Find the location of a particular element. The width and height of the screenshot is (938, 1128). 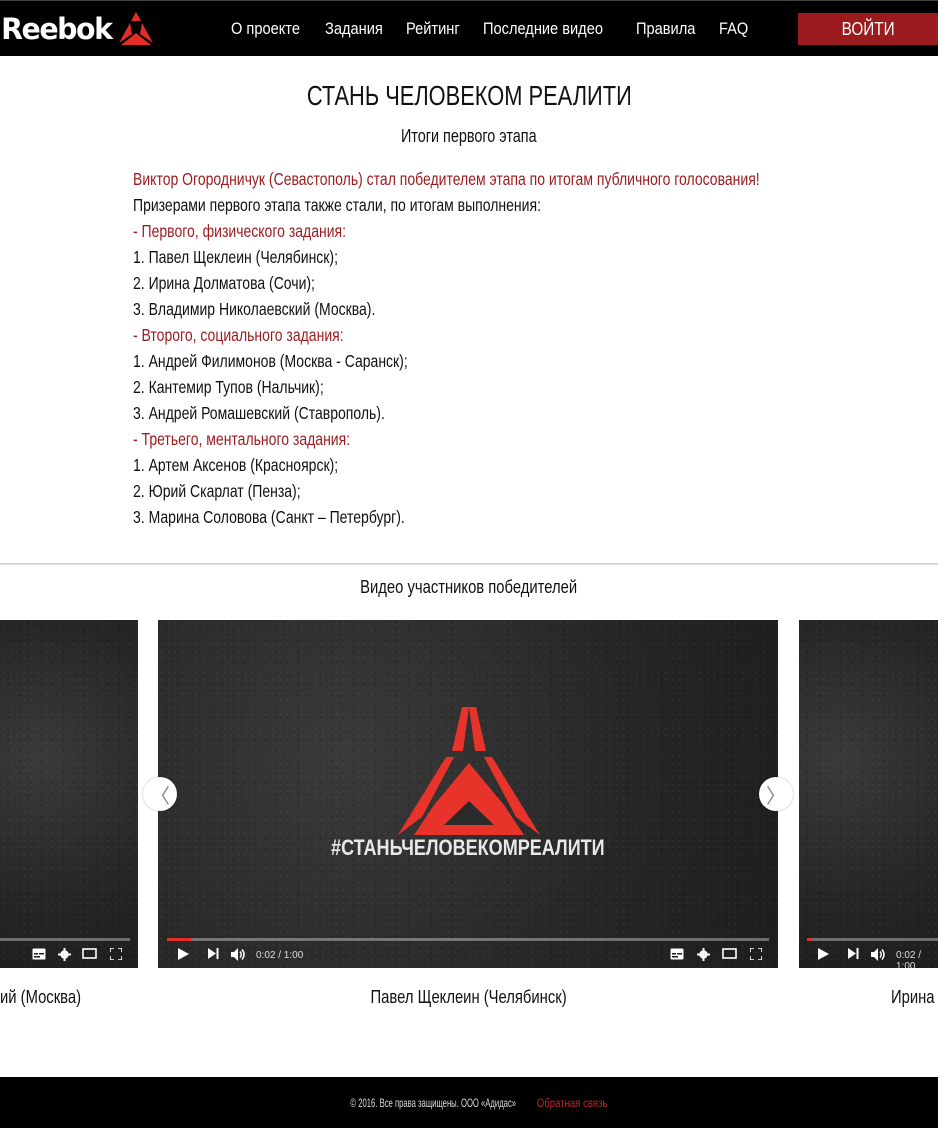

section-divider is located at coordinates (469, 564).